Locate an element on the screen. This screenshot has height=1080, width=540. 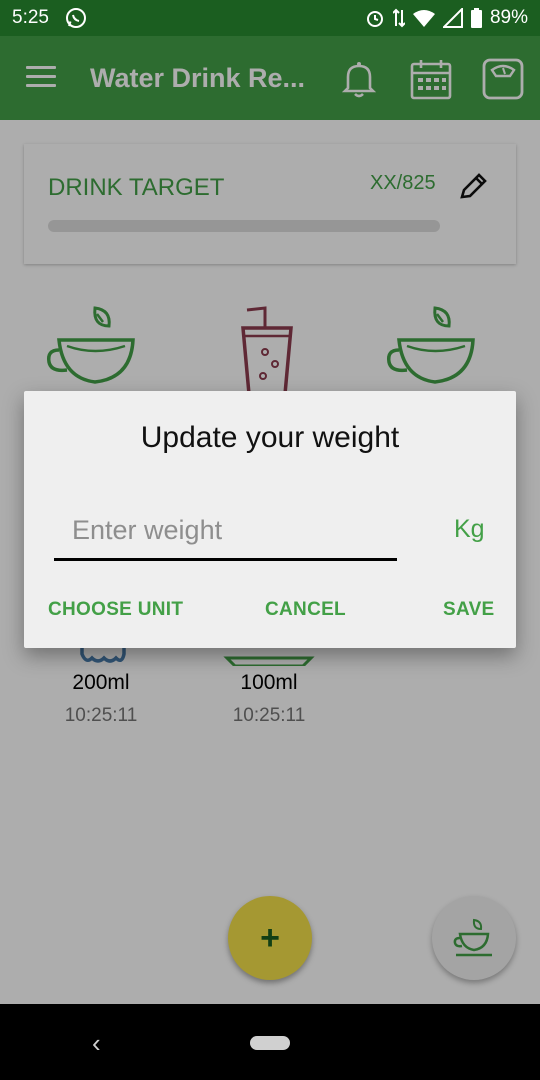
data-arrows-icon is located at coordinates (398, 18).